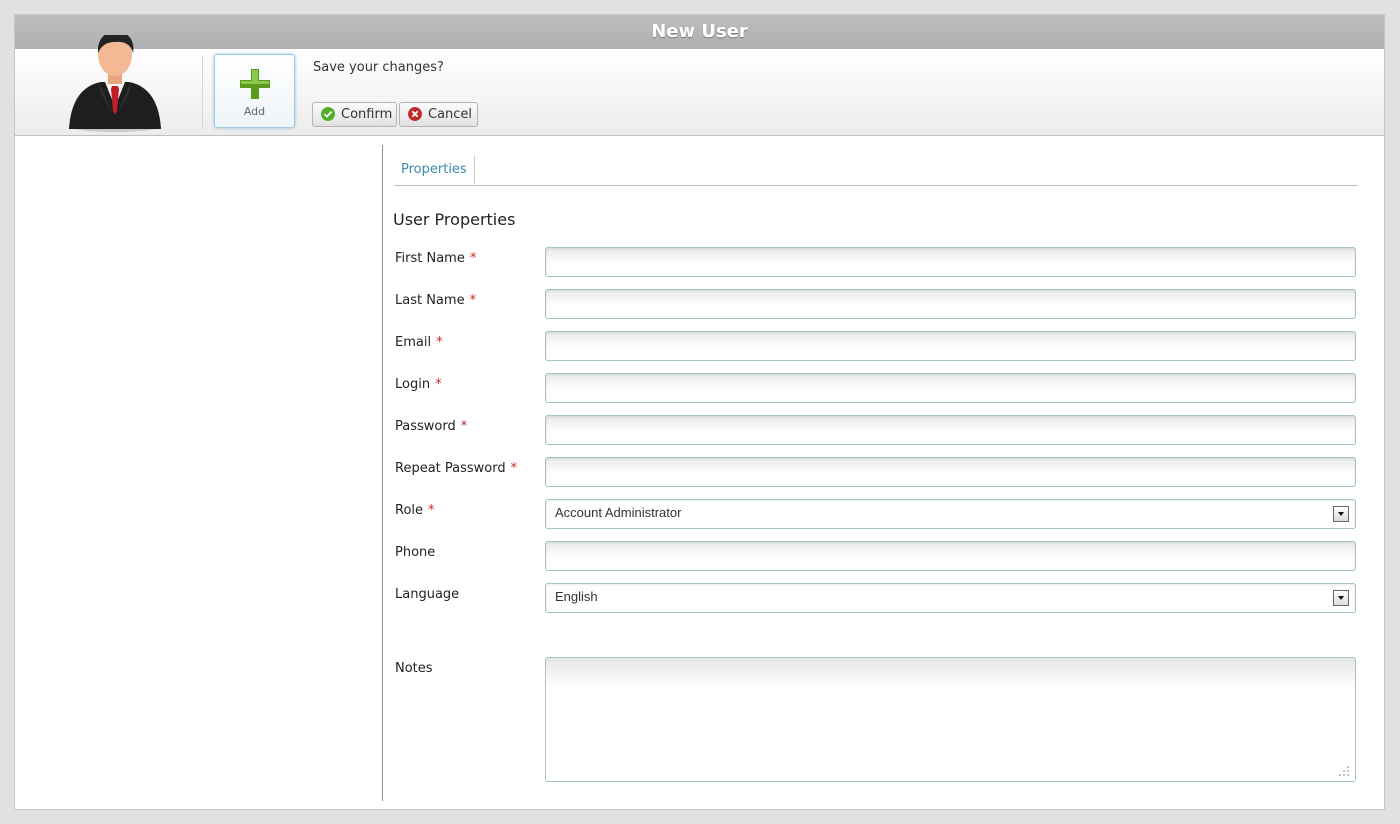 The image size is (1400, 824). I want to click on role-row: Role * Account Administrator, so click(876, 514).